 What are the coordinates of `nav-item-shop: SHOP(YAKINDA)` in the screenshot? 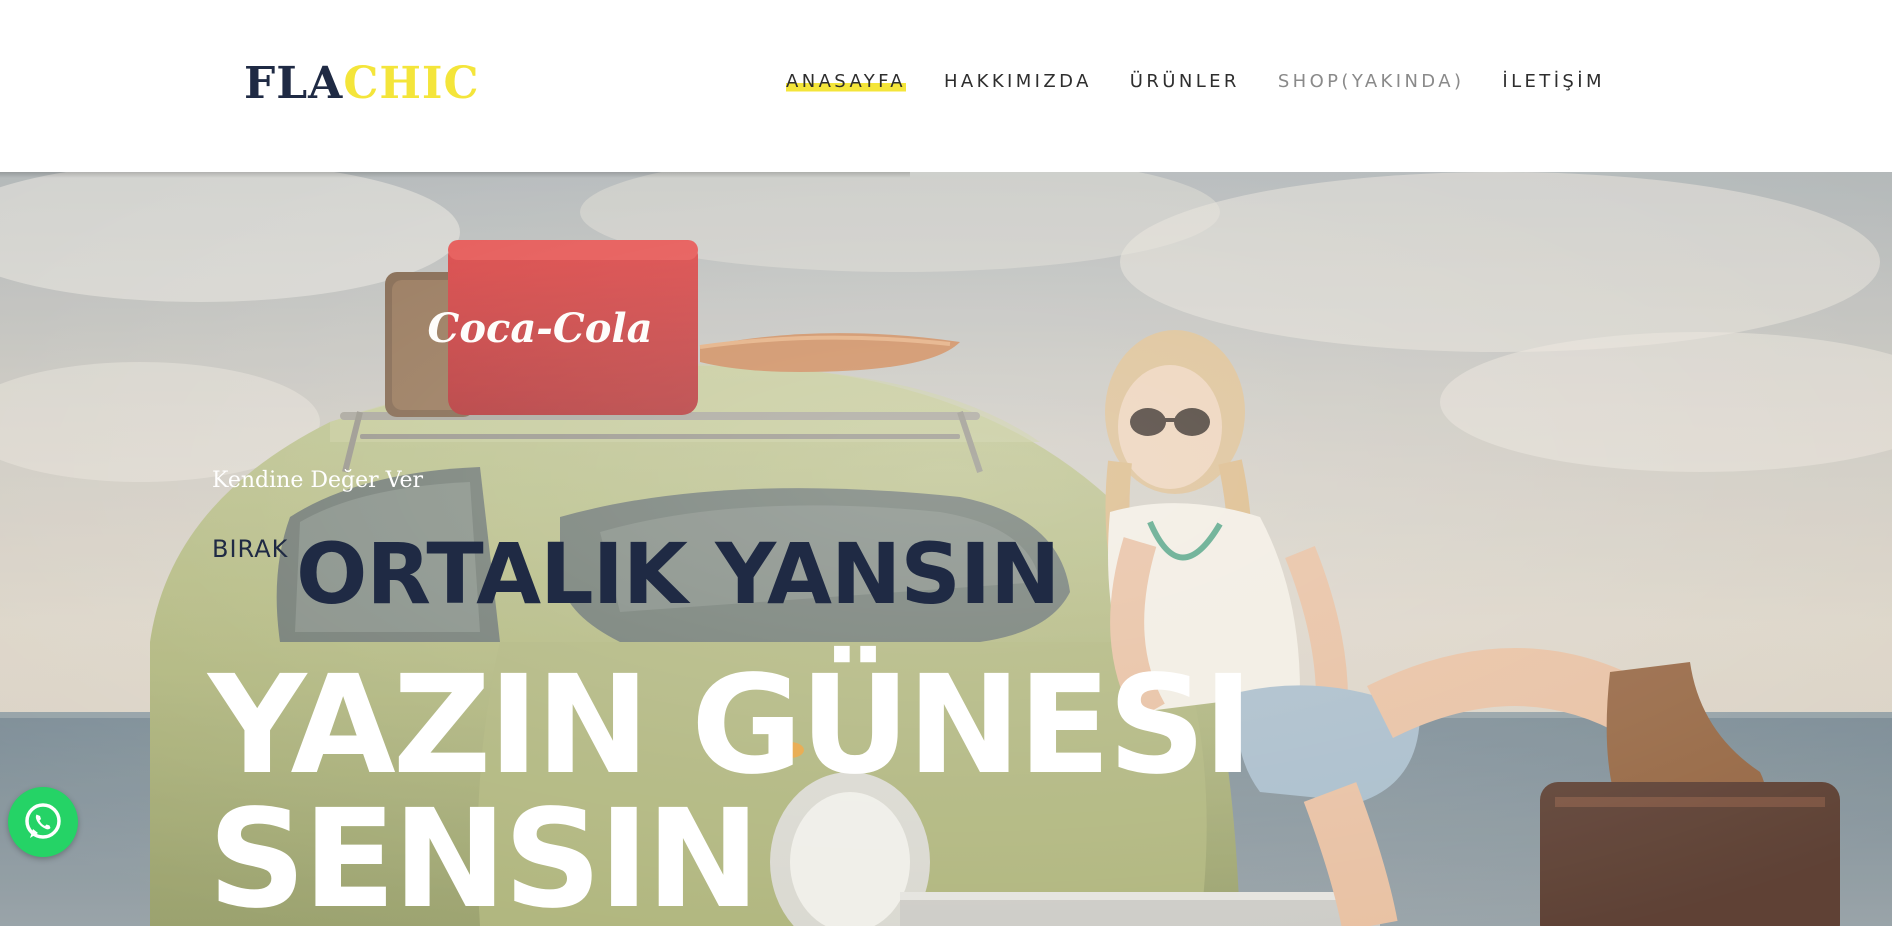 It's located at (1371, 82).